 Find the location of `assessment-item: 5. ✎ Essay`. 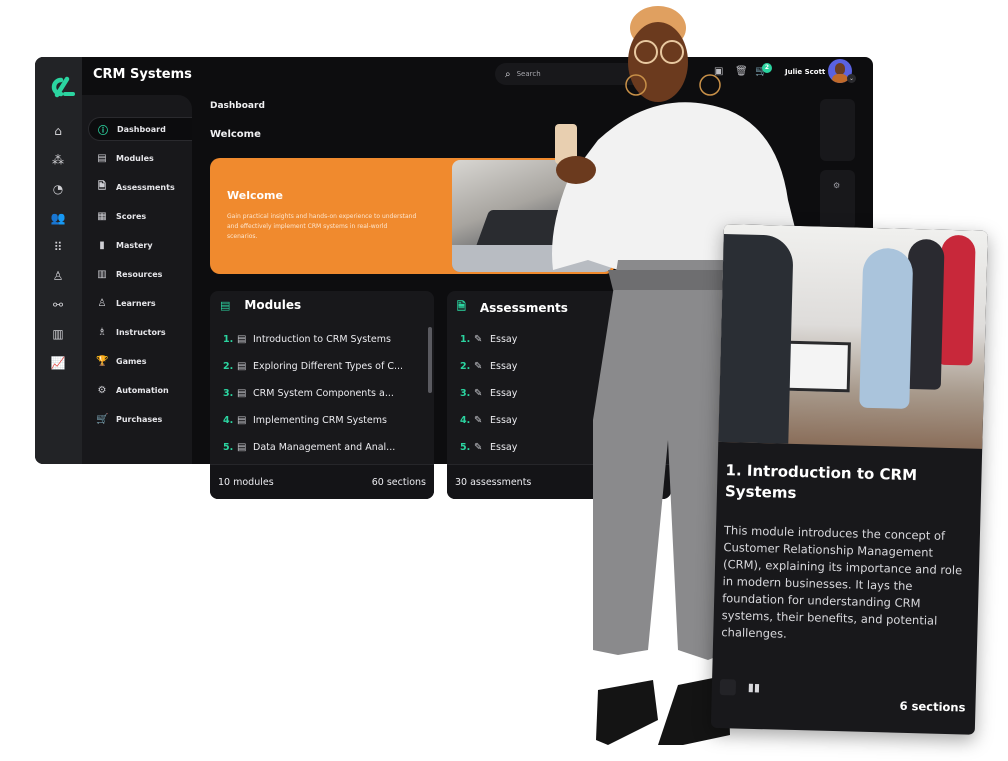

assessment-item: 5. ✎ Essay is located at coordinates (488, 447).